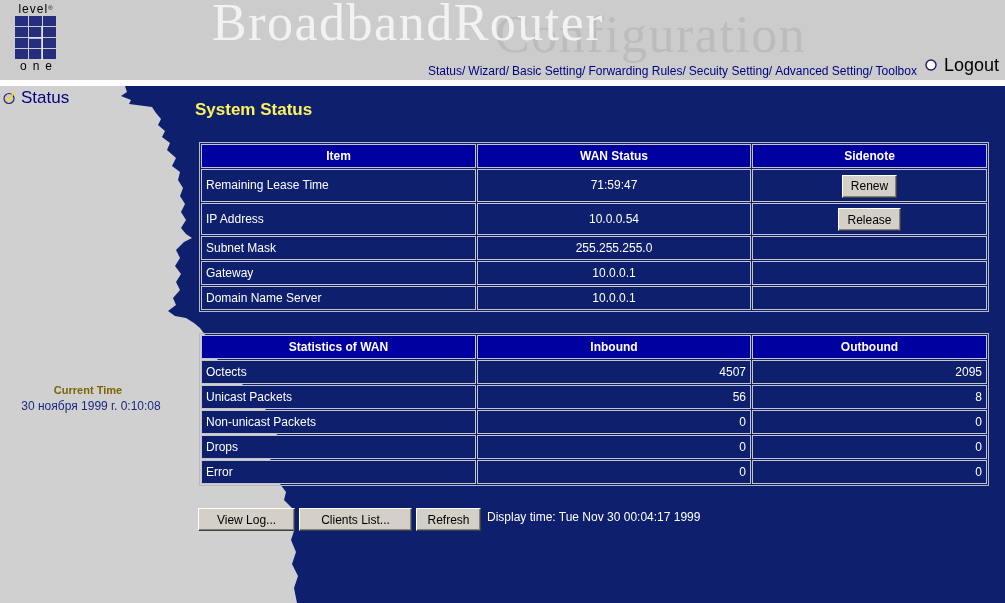 This screenshot has width=1005, height=603. Describe the element at coordinates (448, 519) in the screenshot. I see `action-button: Refresh` at that location.